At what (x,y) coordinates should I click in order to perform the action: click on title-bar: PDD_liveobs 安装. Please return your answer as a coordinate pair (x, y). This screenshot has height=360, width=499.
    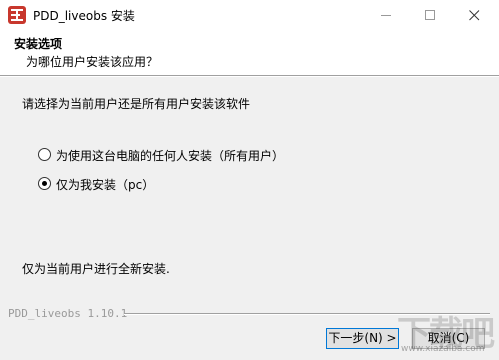
    Looking at the image, I should click on (249, 15).